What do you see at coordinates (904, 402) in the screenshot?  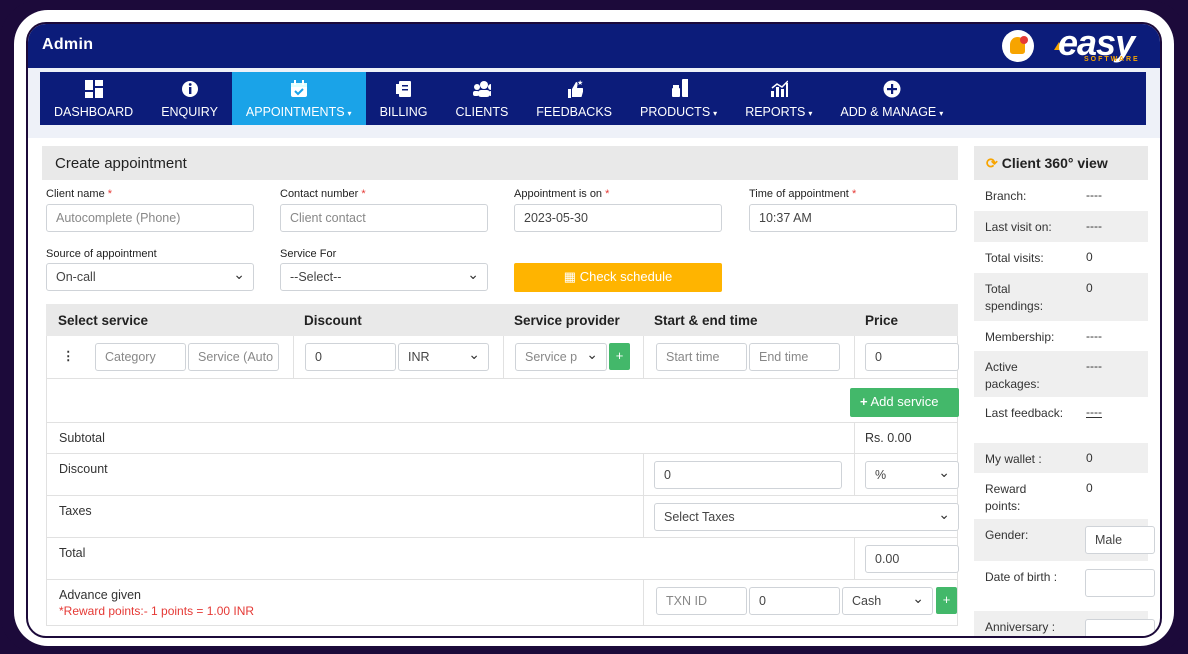 I see `add-service-button: + Add service` at bounding box center [904, 402].